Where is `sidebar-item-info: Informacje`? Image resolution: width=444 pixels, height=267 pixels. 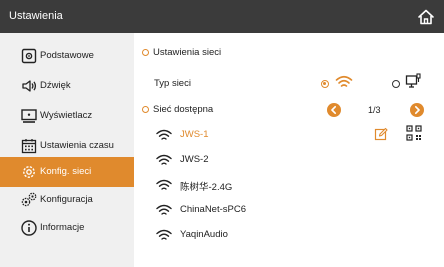
sidebar-item-info: Informacje is located at coordinates (67, 228).